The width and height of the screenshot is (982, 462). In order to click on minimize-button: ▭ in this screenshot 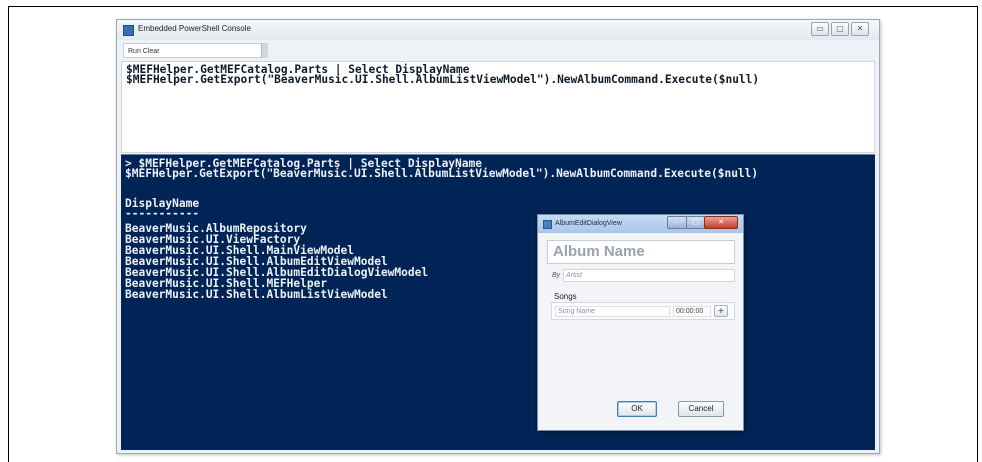, I will do `click(820, 29)`.